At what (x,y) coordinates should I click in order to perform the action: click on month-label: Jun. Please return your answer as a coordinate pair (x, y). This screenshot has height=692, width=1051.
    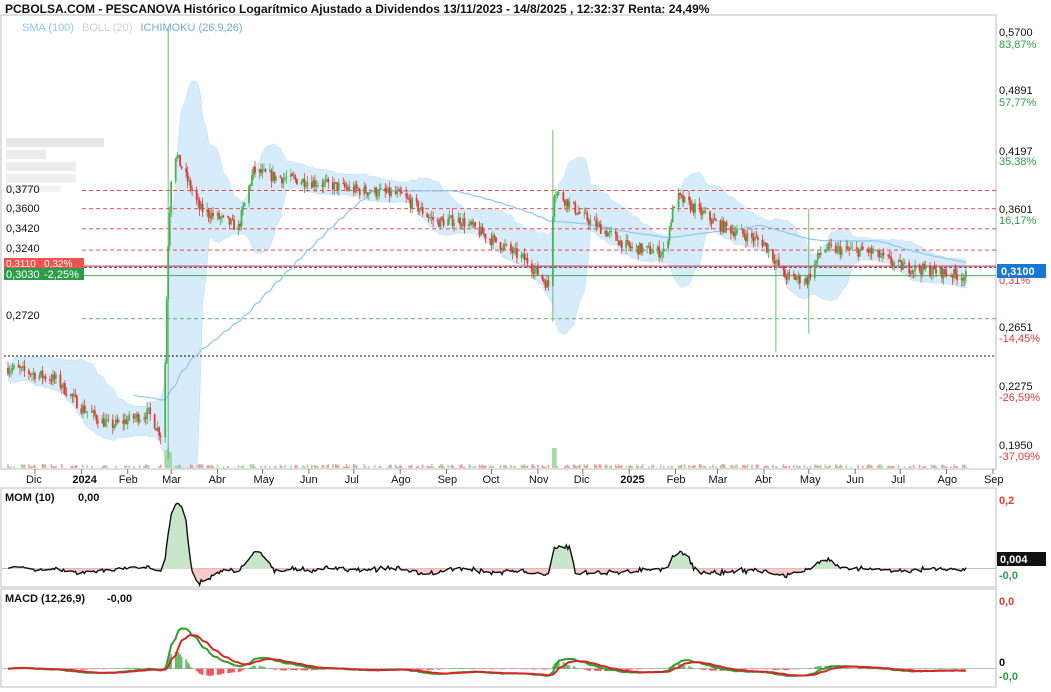
    Looking at the image, I should click on (309, 480).